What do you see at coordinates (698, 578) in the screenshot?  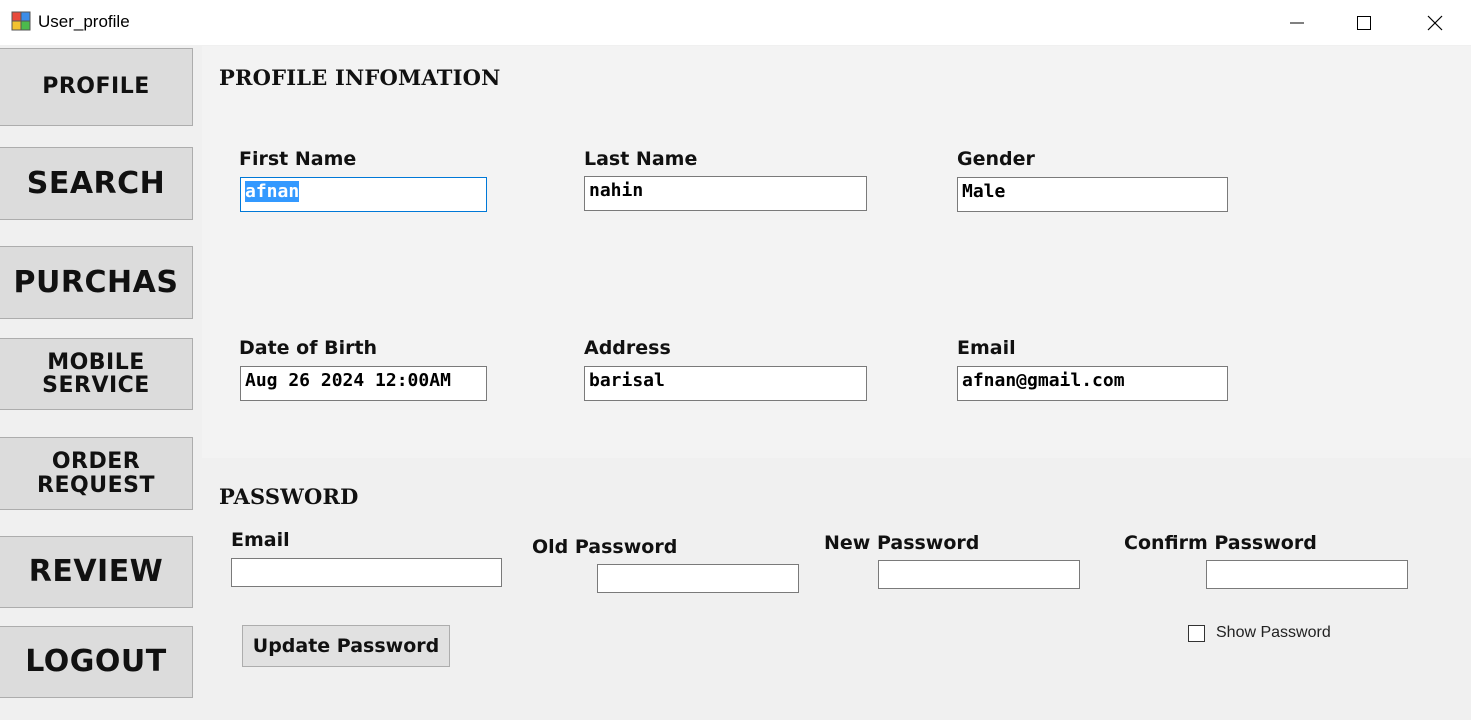 I see `old-password-input` at bounding box center [698, 578].